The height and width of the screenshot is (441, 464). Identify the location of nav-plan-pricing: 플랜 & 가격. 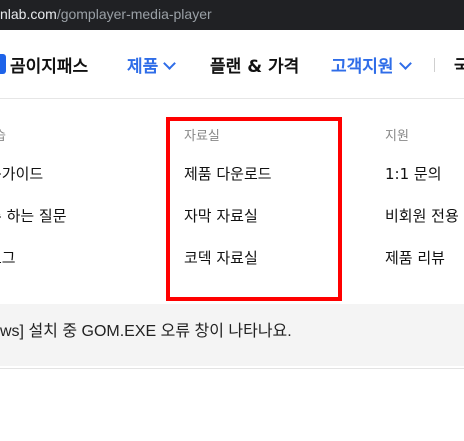
(254, 64).